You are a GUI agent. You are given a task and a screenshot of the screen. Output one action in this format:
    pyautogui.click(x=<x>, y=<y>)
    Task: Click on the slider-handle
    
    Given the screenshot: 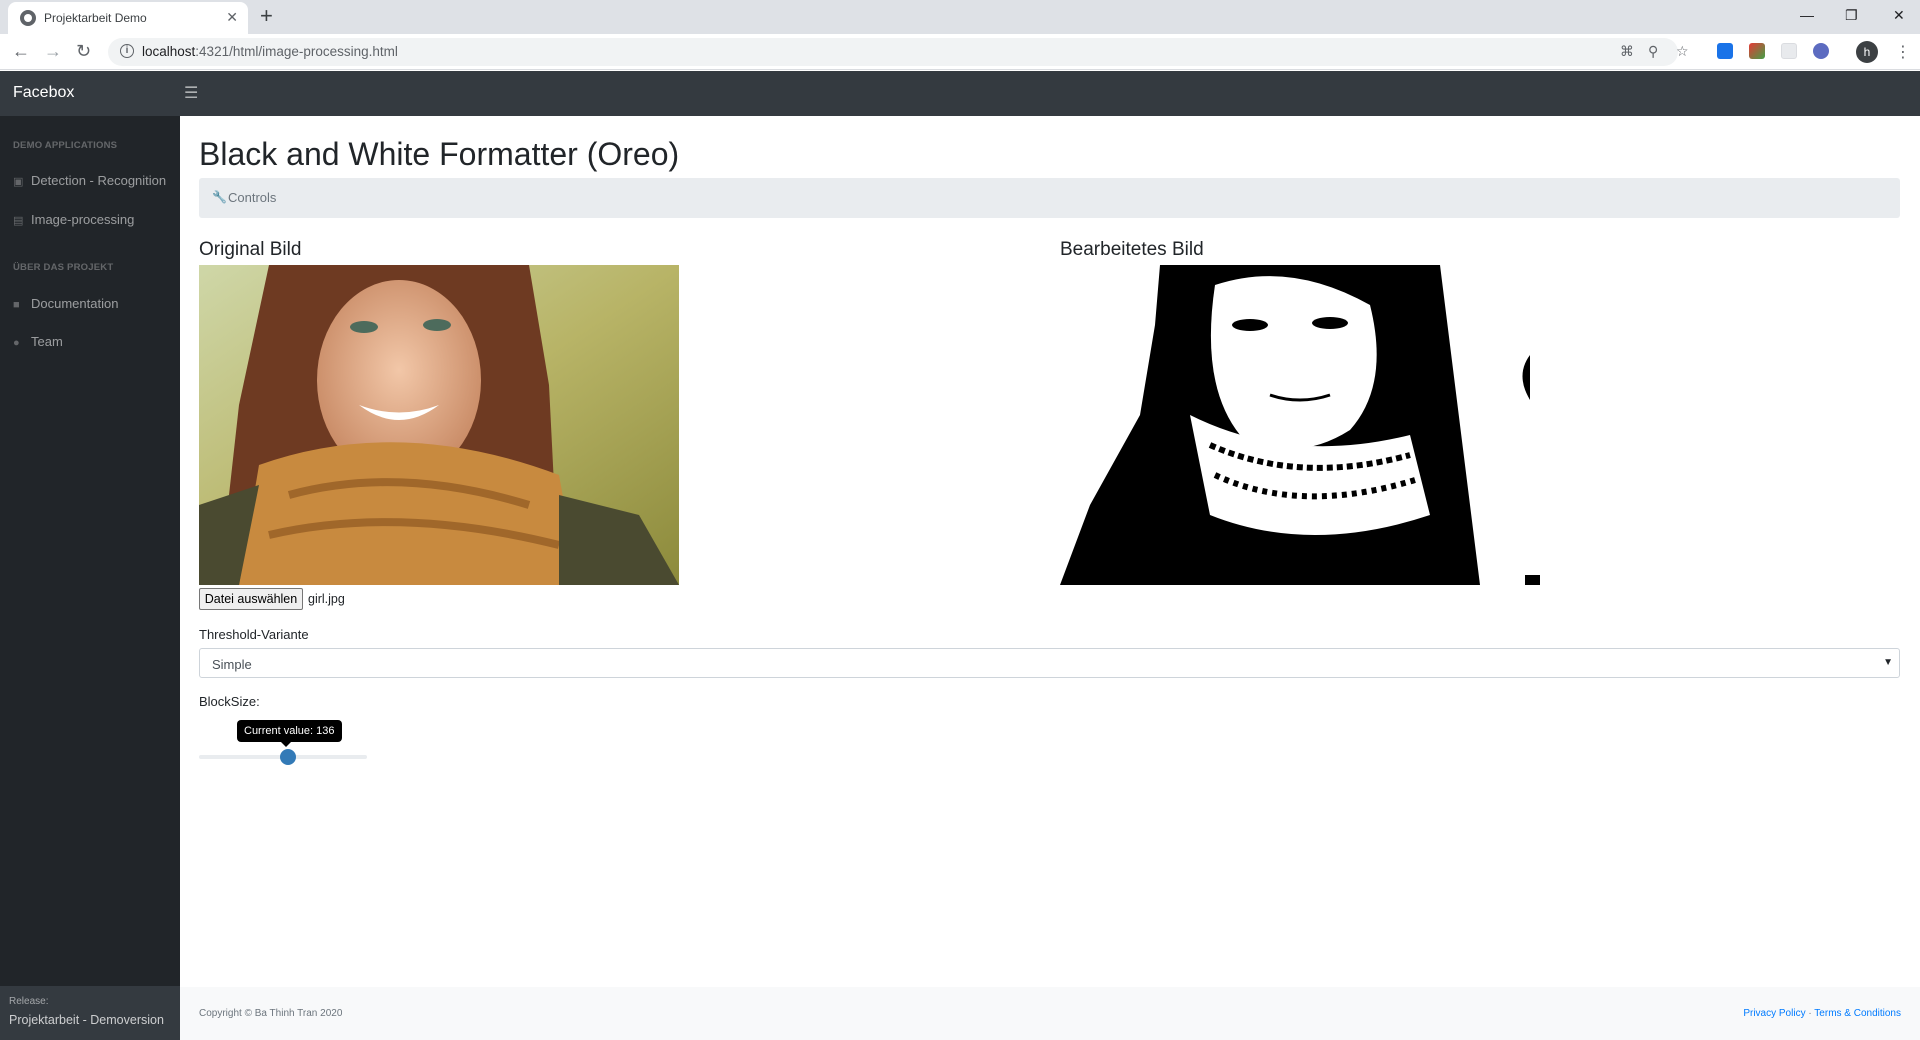 What is the action you would take?
    pyautogui.click(x=288, y=757)
    